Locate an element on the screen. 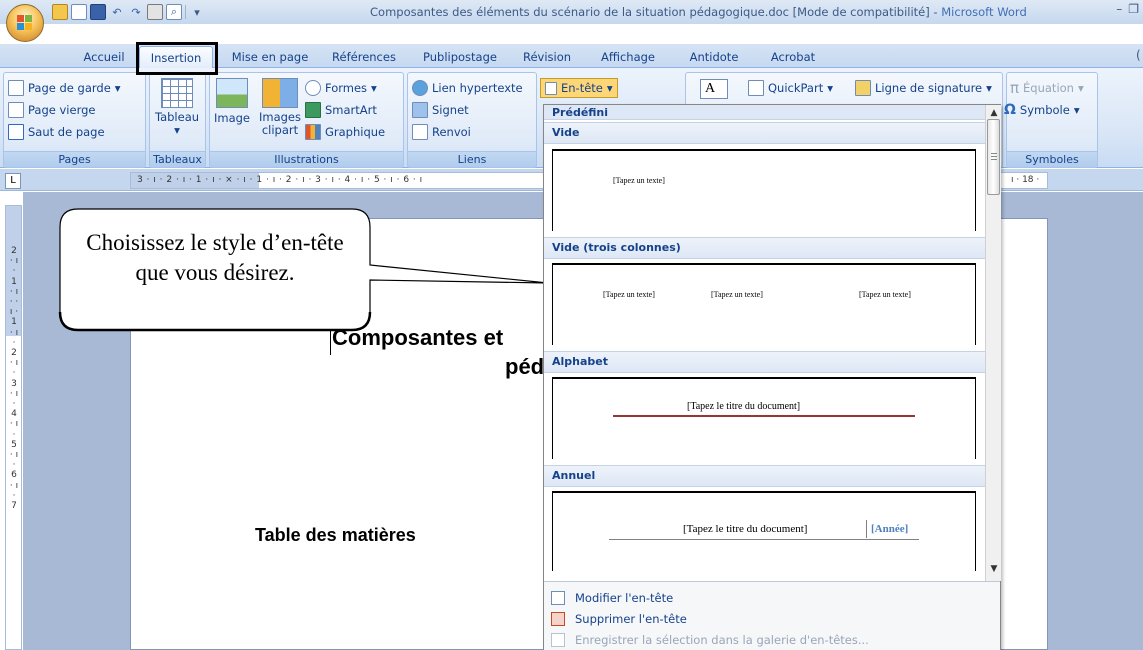 This screenshot has width=1143, height=650. save-to-gallery-icon is located at coordinates (558, 640).